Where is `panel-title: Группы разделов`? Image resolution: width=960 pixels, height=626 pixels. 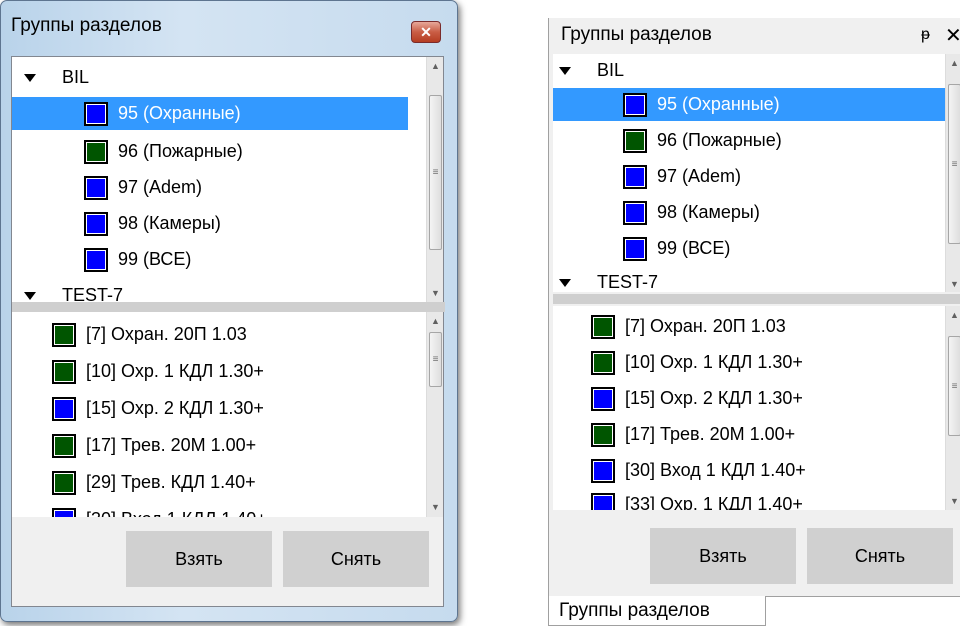
panel-title: Группы разделов is located at coordinates (636, 34).